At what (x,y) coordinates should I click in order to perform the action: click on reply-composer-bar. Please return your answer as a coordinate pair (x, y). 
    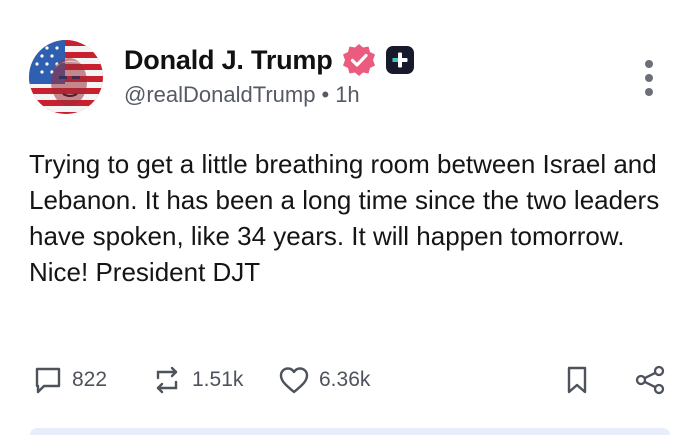
    Looking at the image, I should click on (350, 431).